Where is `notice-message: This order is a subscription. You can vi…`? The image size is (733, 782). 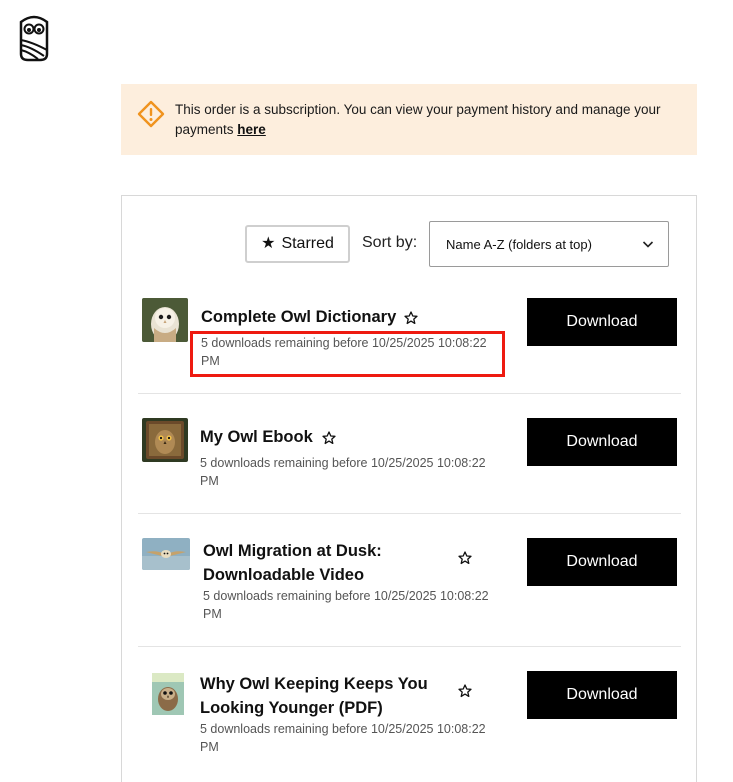
notice-message: This order is a subscription. You can vi… is located at coordinates (429, 120).